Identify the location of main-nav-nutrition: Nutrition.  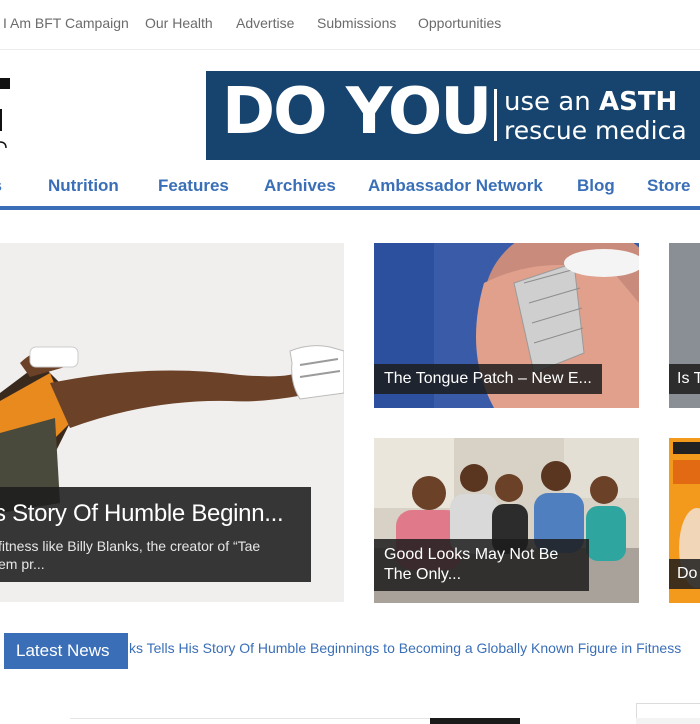
(83, 186).